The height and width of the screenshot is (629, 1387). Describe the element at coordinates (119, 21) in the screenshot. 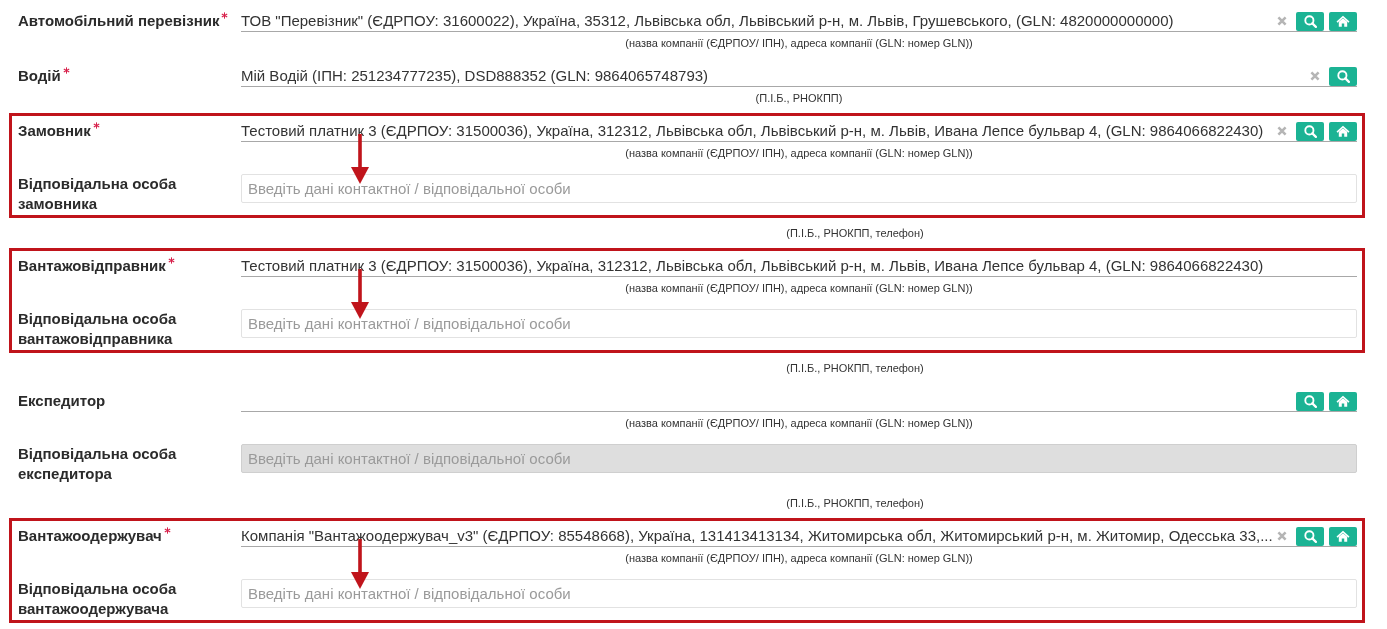

I see `field-label: Автомобільний перевізник` at that location.